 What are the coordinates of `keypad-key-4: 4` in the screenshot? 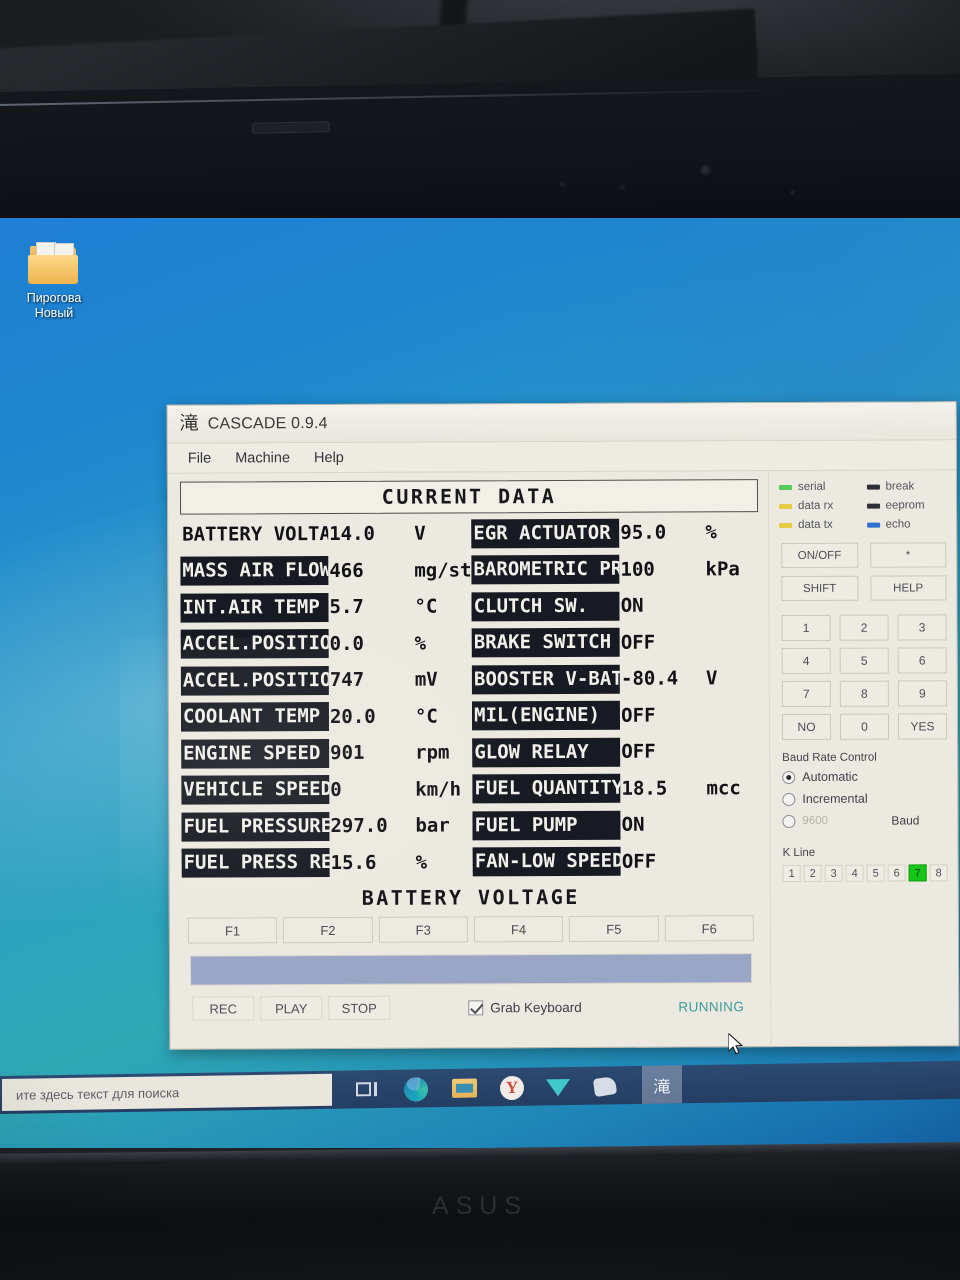 It's located at (806, 661).